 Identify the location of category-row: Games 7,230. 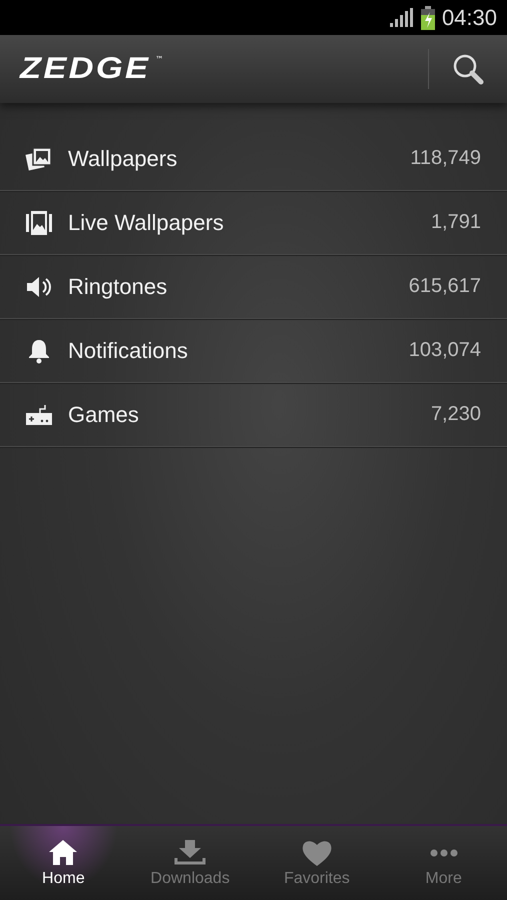
(253, 415).